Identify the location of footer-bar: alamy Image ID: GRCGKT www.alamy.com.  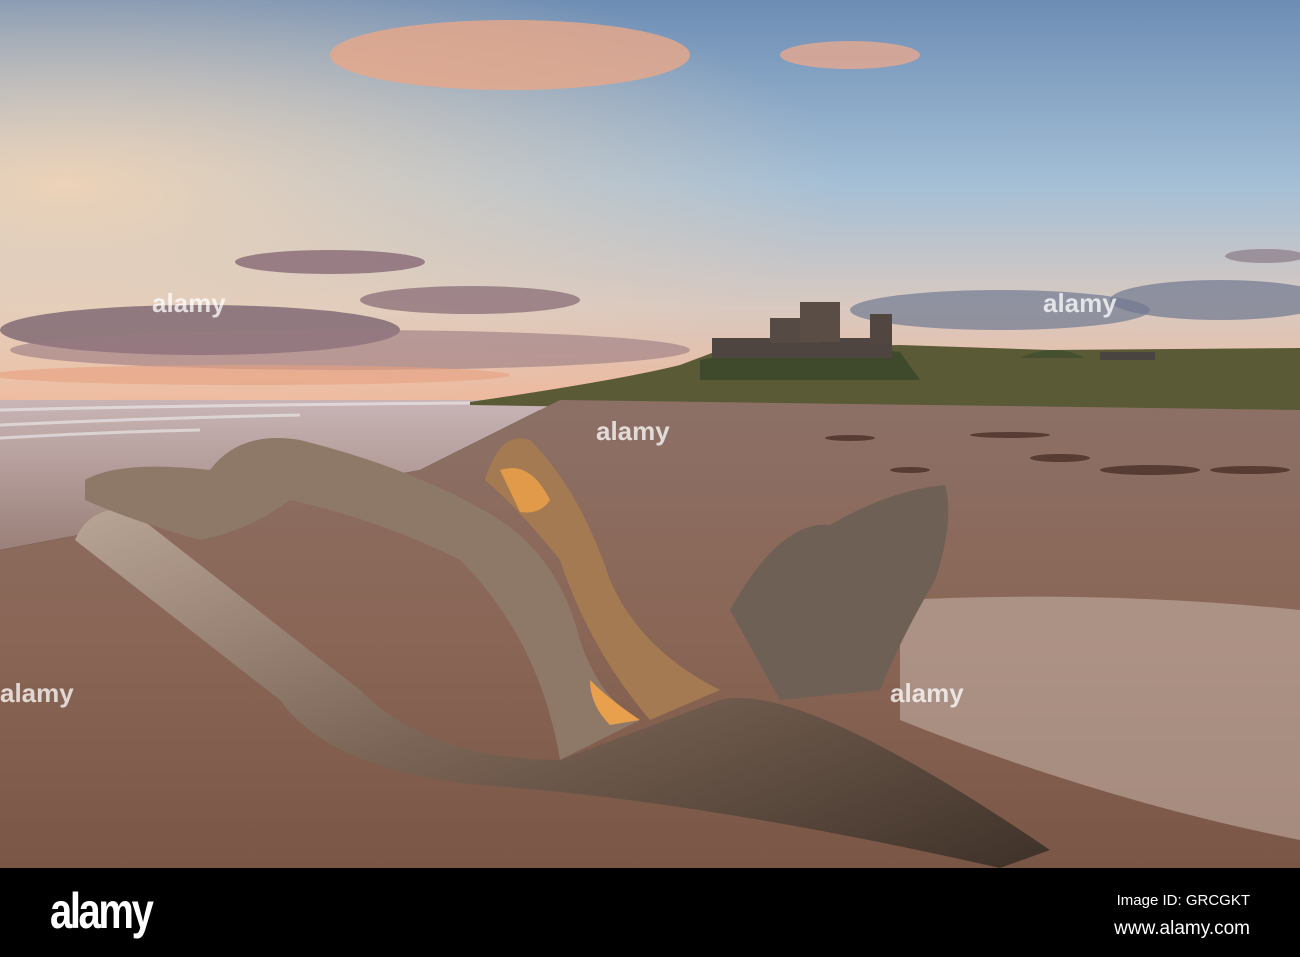
(650, 912).